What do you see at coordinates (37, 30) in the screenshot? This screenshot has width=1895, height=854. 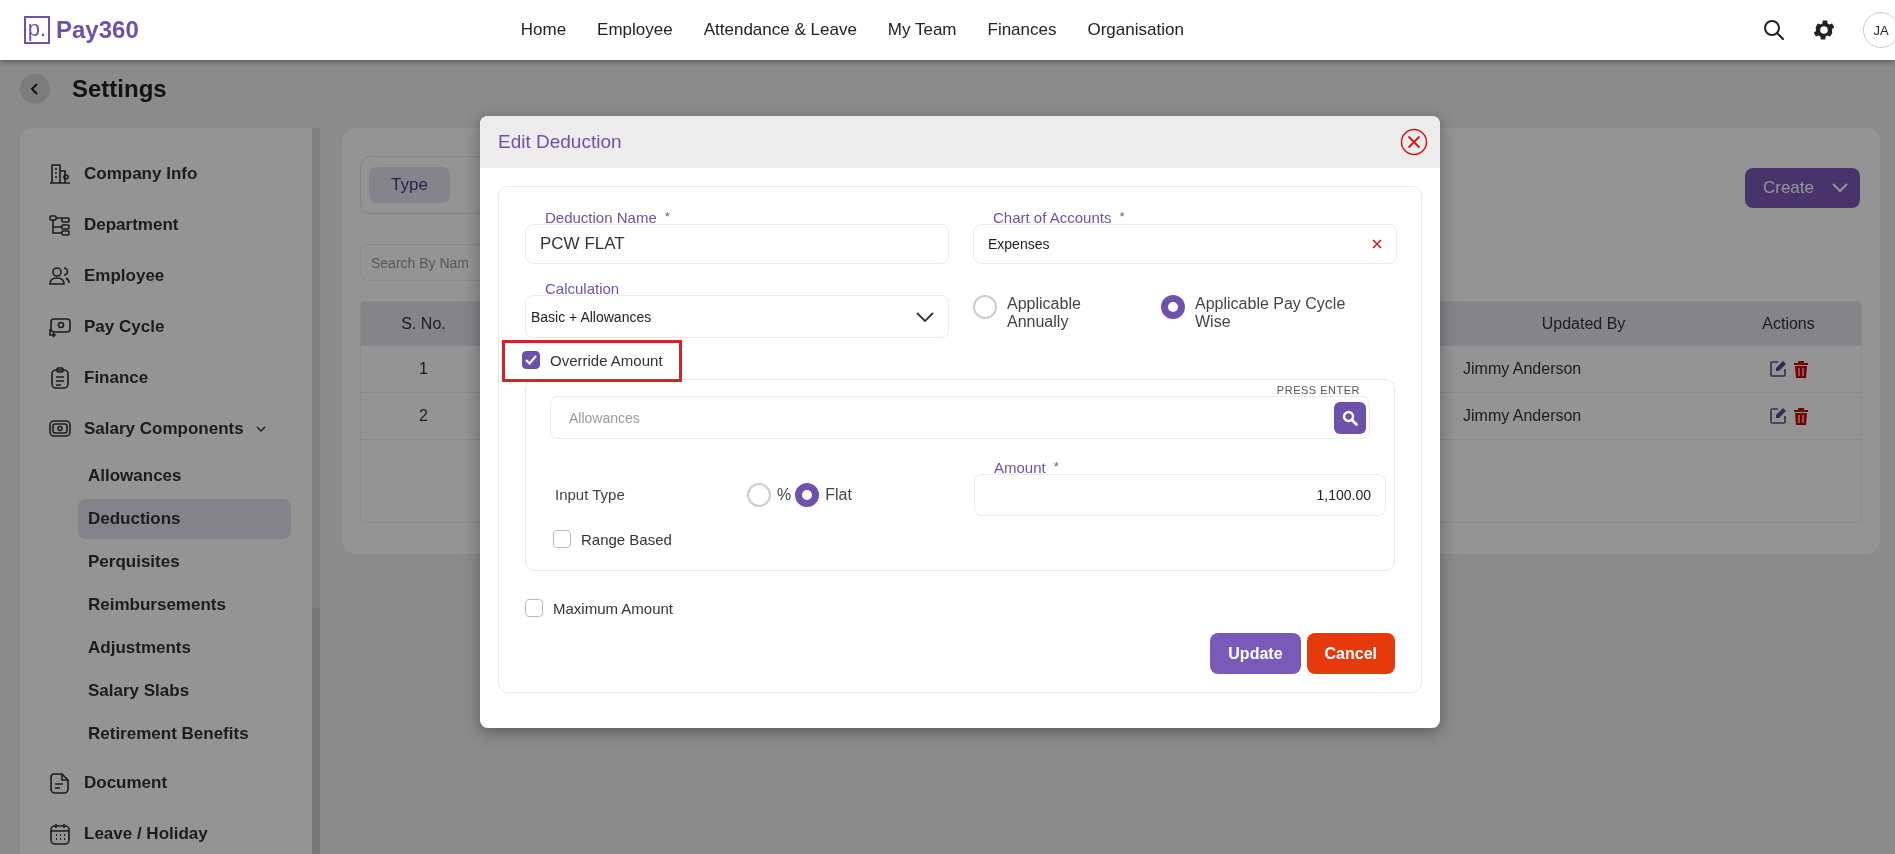 I see `logo-mark: p.` at bounding box center [37, 30].